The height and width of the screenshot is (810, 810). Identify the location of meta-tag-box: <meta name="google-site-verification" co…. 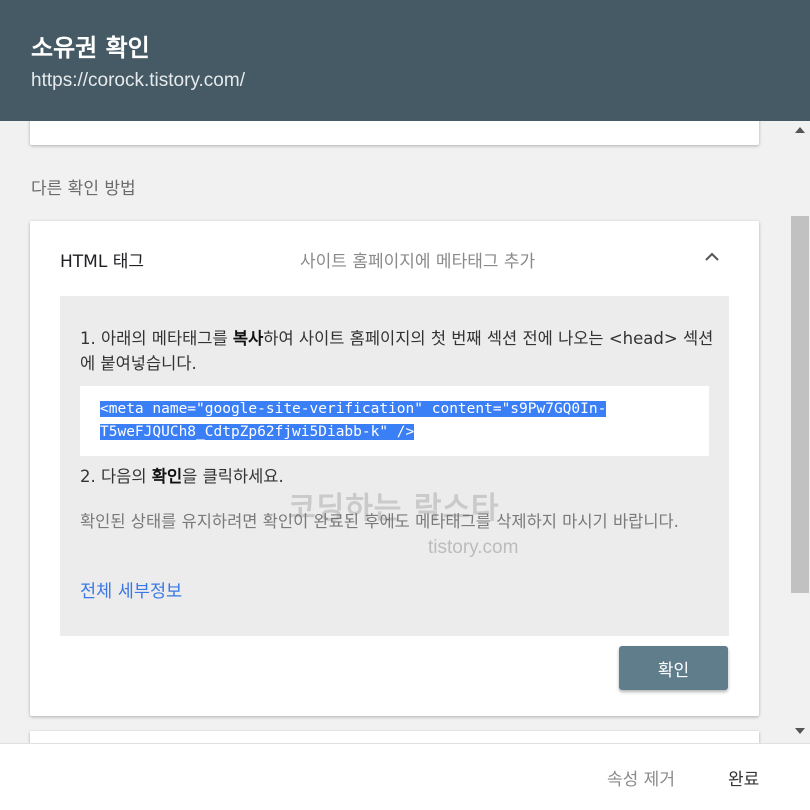
(394, 421).